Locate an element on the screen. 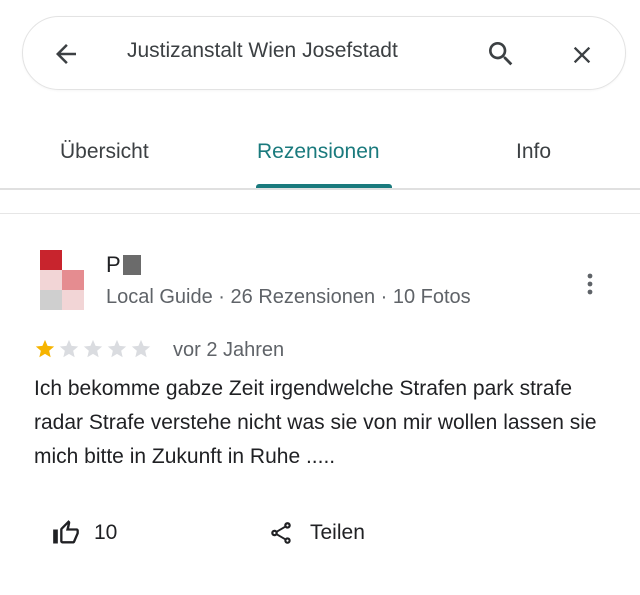 The width and height of the screenshot is (640, 595). reviewer-meta: Local Guide · 26 Rezensionen · 10 Fotos is located at coordinates (288, 297).